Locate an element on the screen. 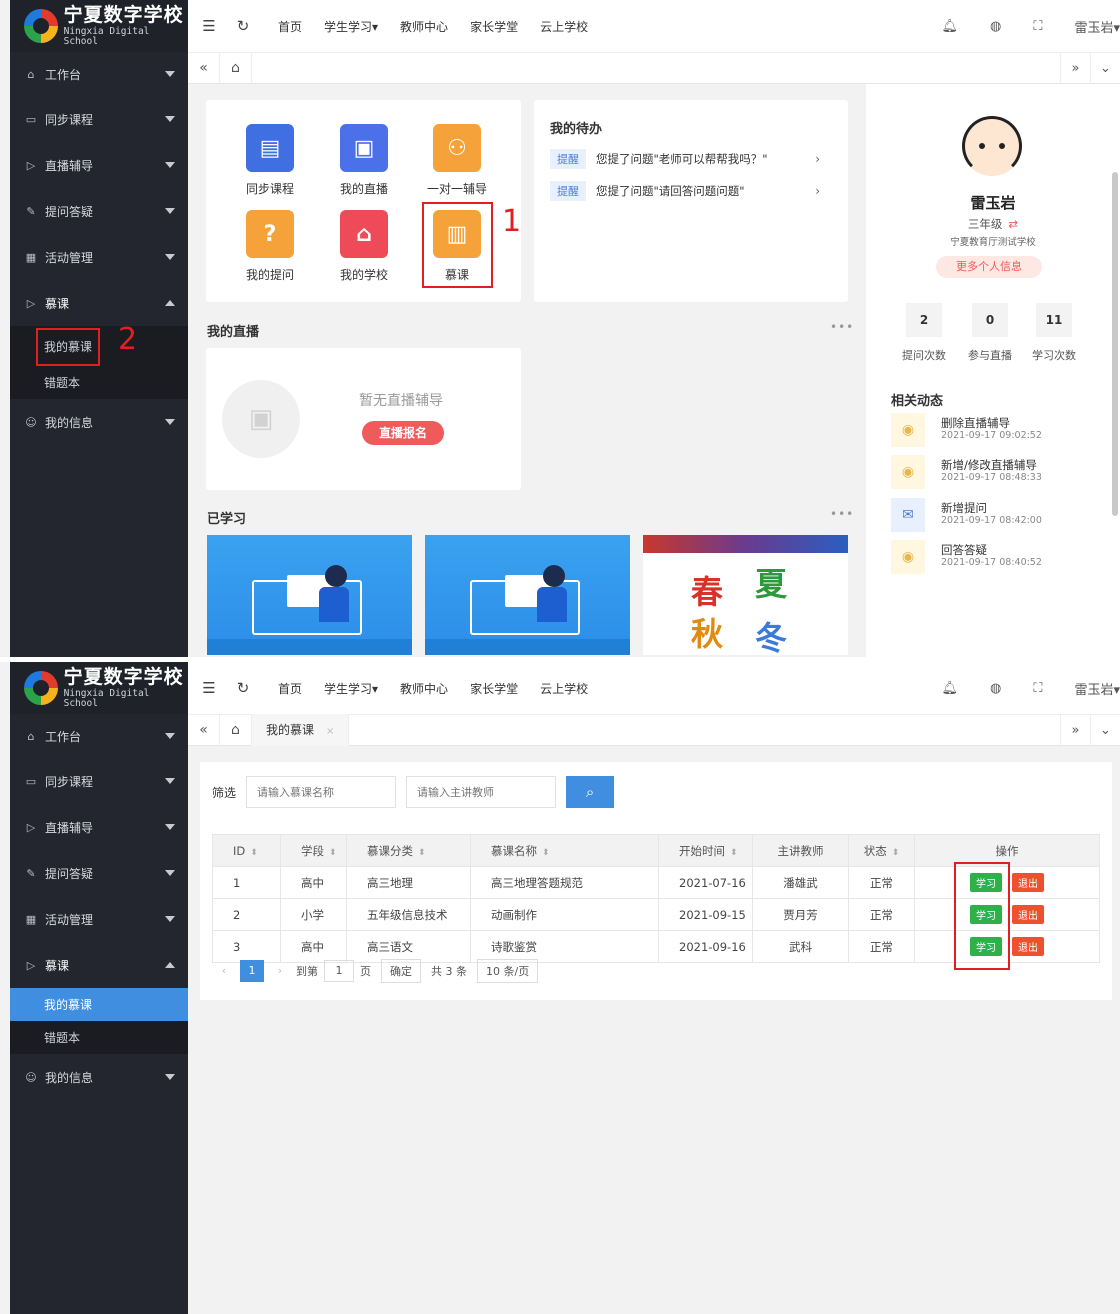  top-bar: ☰ ↻ 首页 学生学习▾ 教师中心 家长学堂 云上学校 🔔︎ ◍ ⛶ 雷玉岩▾ is located at coordinates (654, 688).